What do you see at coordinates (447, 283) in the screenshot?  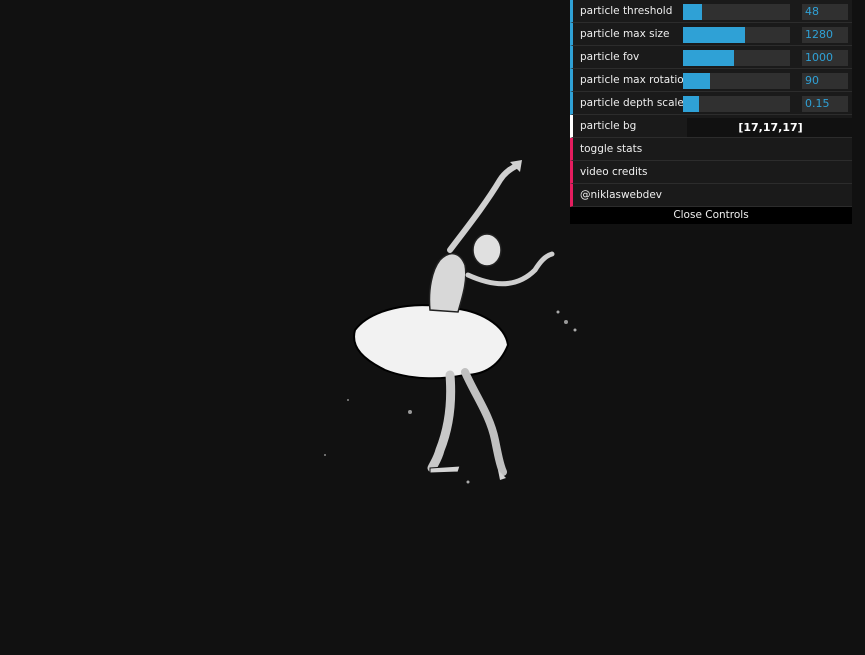 I see `ballerina-torso` at bounding box center [447, 283].